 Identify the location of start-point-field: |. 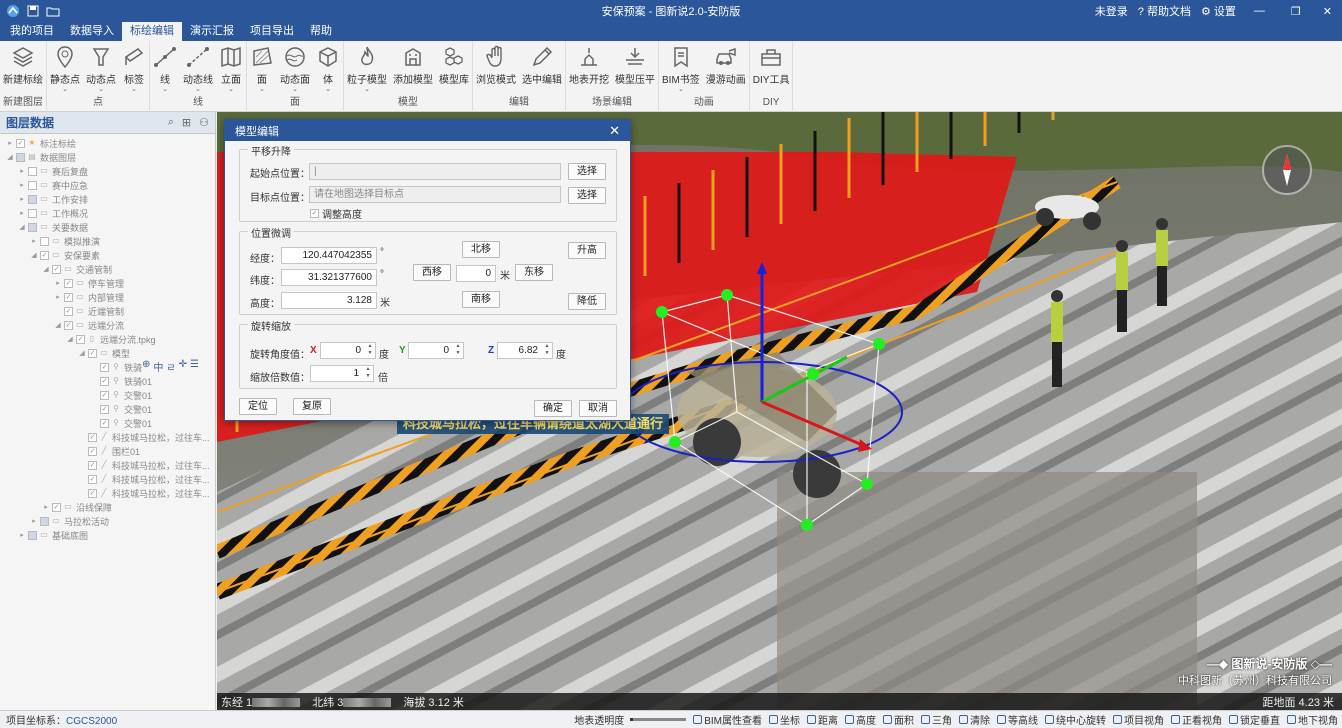
(435, 171).